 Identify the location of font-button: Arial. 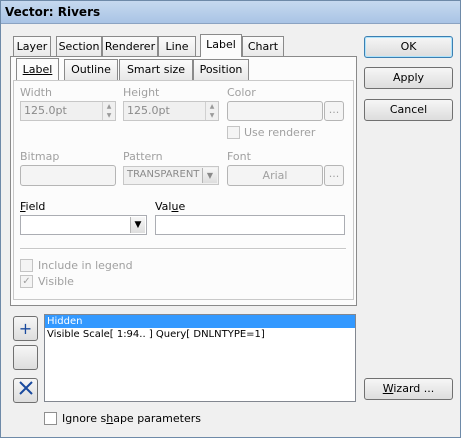
(275, 175).